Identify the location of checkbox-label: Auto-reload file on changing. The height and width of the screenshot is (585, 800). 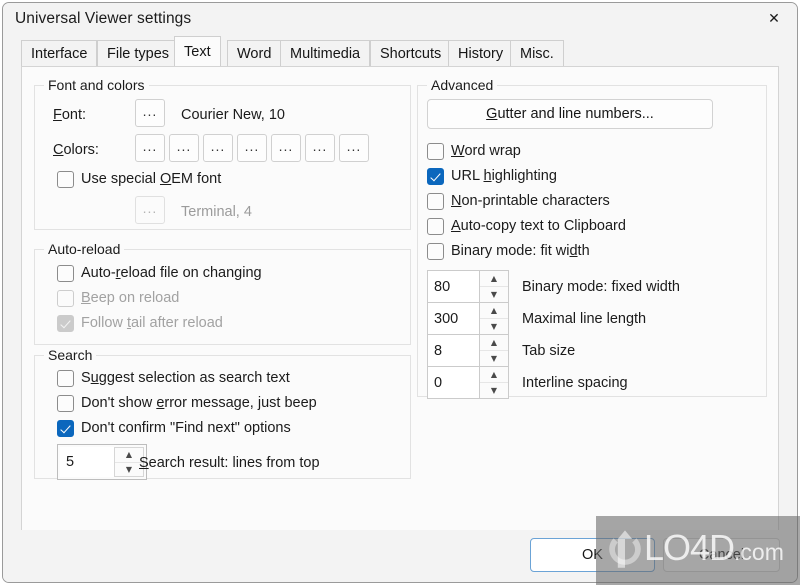
(171, 273).